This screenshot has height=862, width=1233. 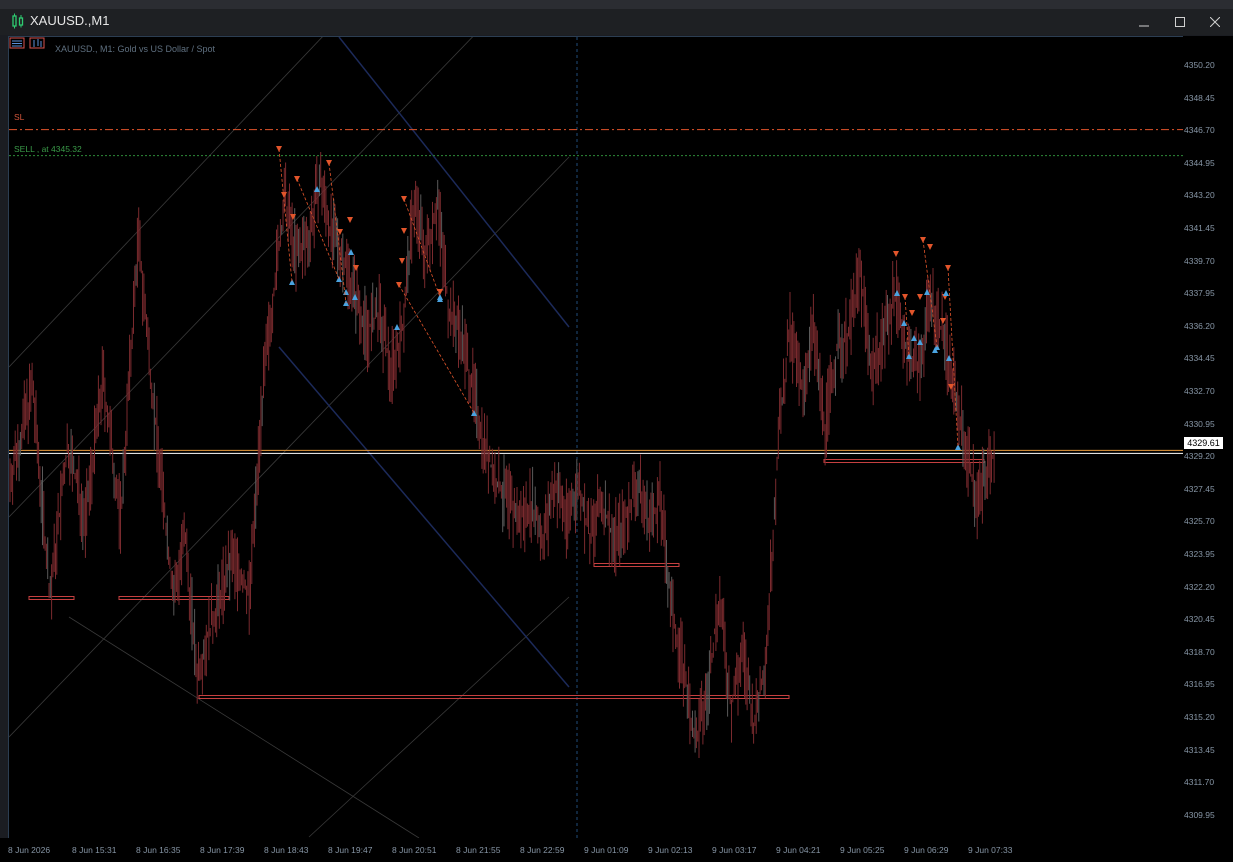 What do you see at coordinates (27, 43) in the screenshot?
I see `chart-header-icons` at bounding box center [27, 43].